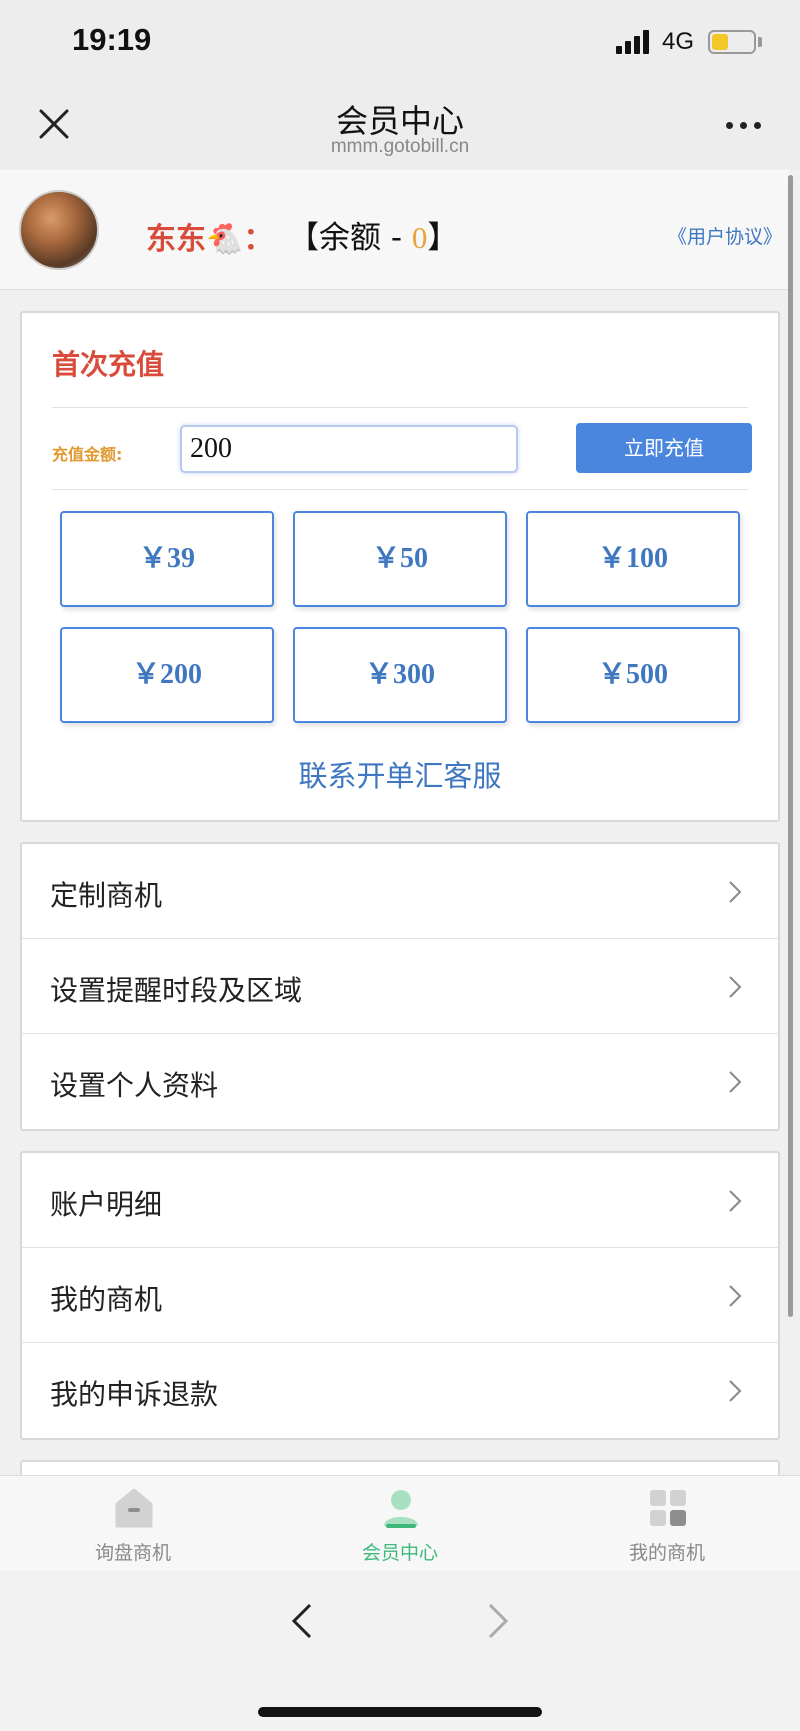 This screenshot has width=800, height=1731. Describe the element at coordinates (633, 675) in the screenshot. I see `amount-option-500: ￥500` at that location.